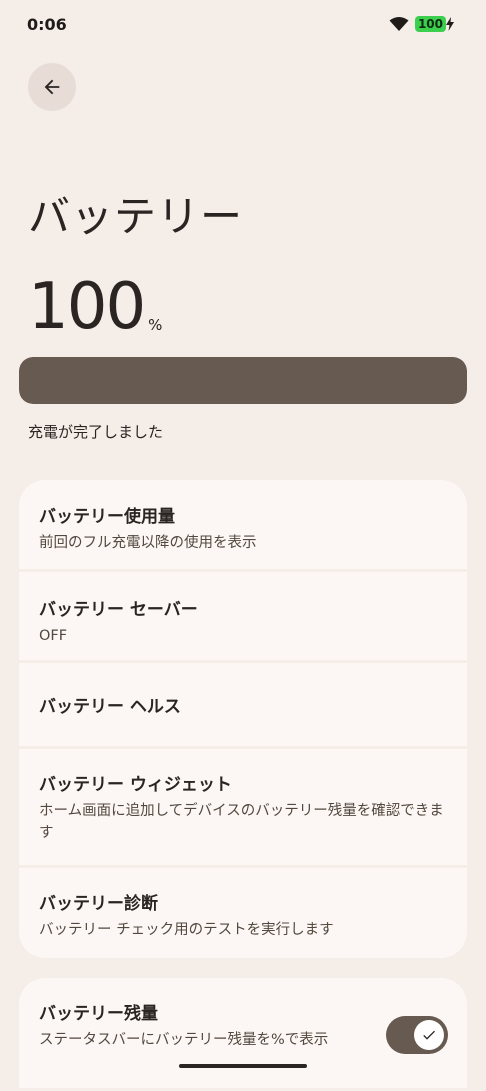  What do you see at coordinates (243, 616) in the screenshot?
I see `battery-saver-item: バッテリー セーバー OFF` at bounding box center [243, 616].